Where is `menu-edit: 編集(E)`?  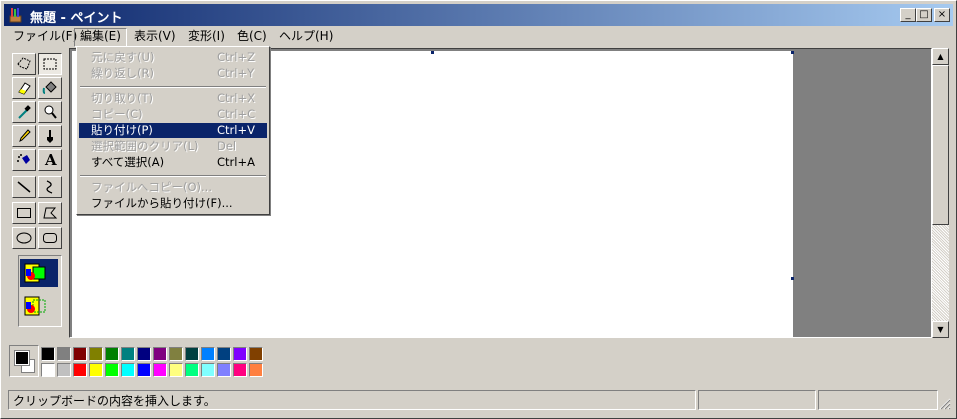
menu-edit: 編集(E) is located at coordinates (100, 37).